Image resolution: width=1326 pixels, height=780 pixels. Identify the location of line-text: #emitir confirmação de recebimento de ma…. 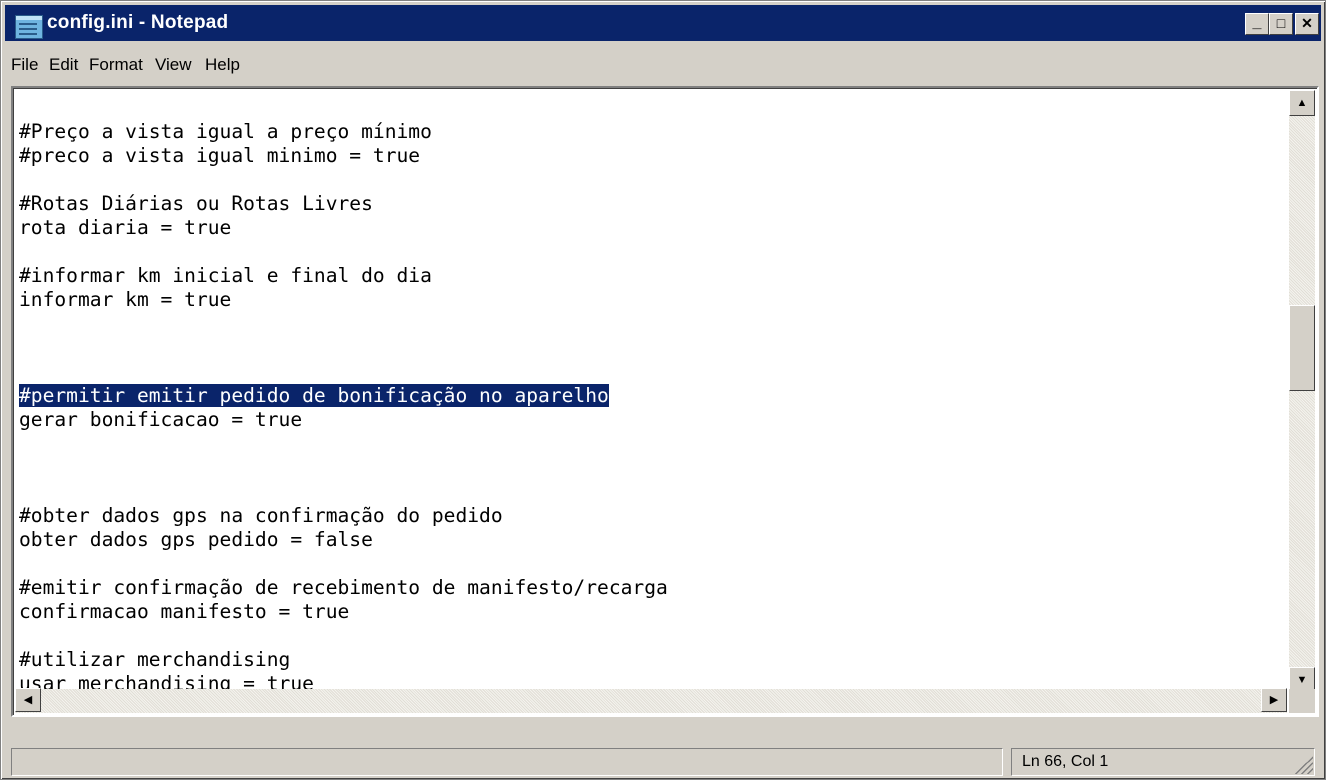
(343, 587).